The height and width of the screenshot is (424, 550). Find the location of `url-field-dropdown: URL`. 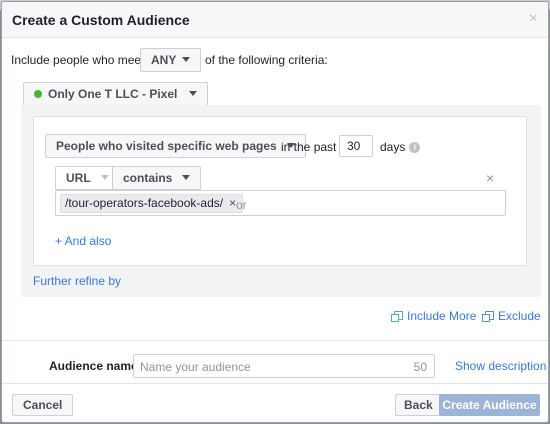

url-field-dropdown: URL is located at coordinates (87, 178).